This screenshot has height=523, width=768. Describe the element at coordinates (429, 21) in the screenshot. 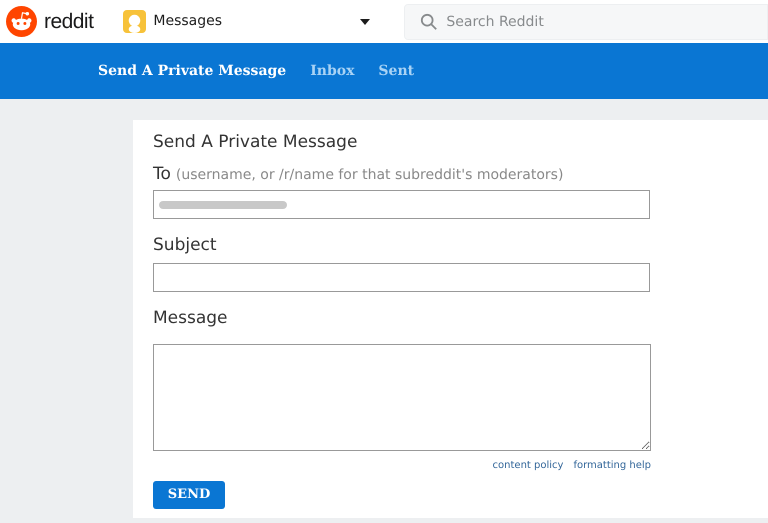

I see `search-icon` at that location.